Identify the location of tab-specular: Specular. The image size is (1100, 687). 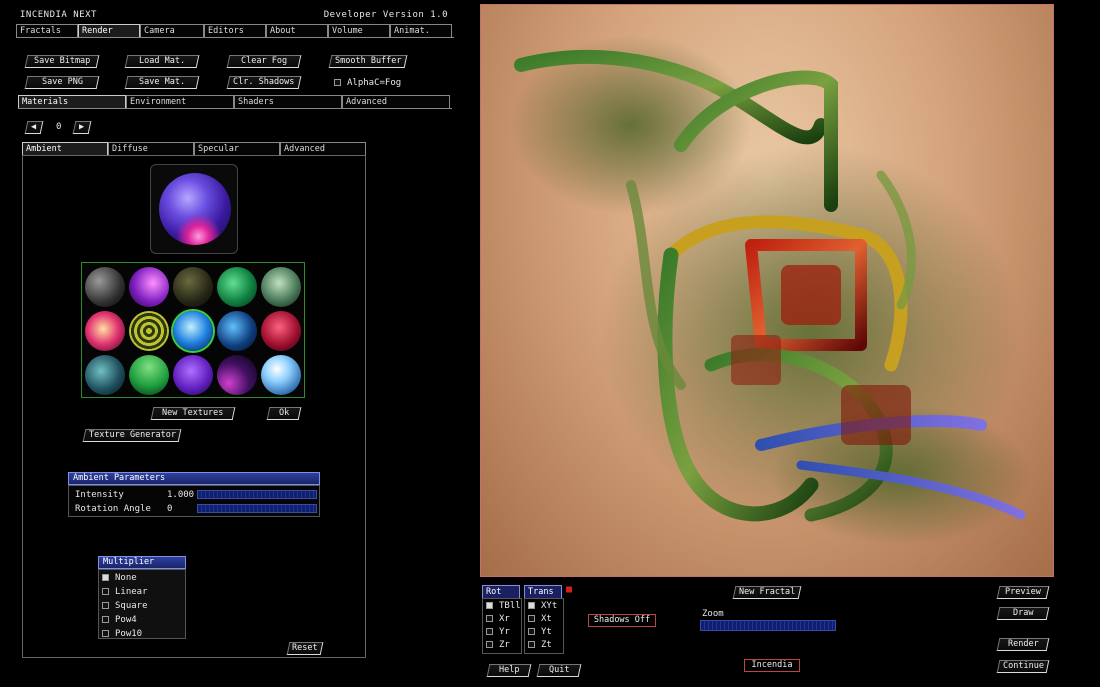
(237, 148).